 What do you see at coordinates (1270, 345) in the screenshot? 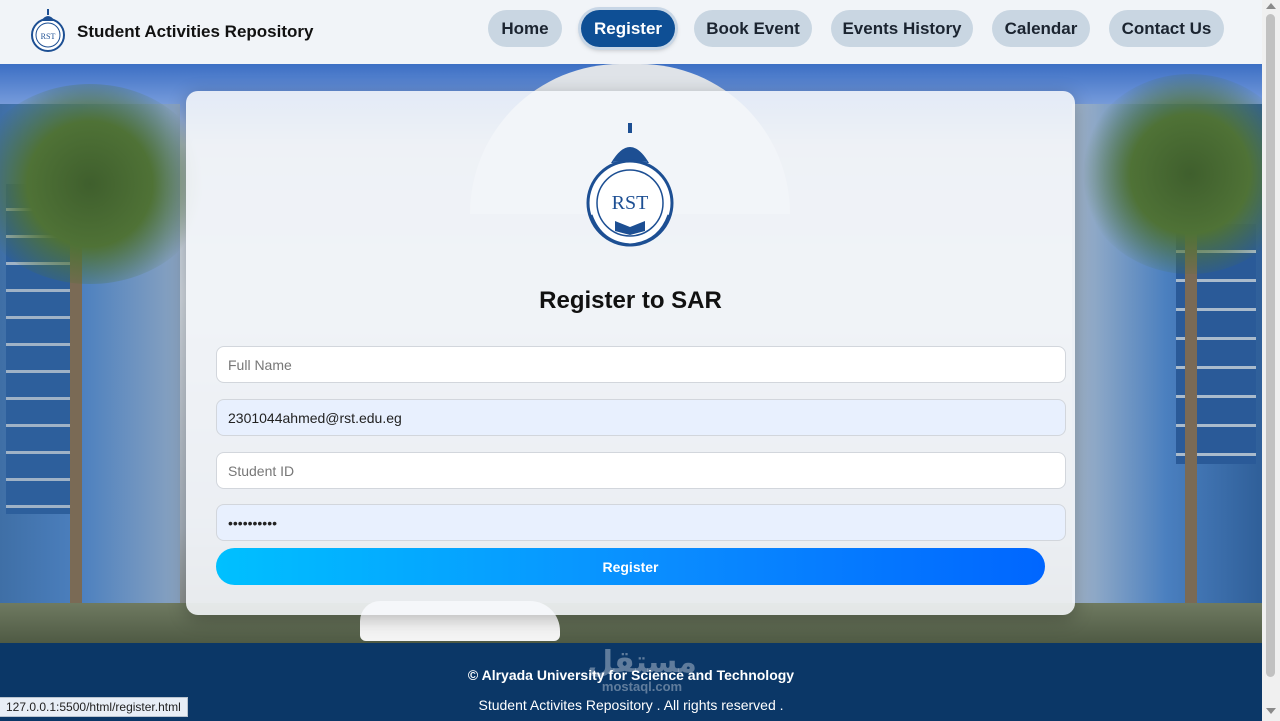
I see `scrollbar-thumb` at bounding box center [1270, 345].